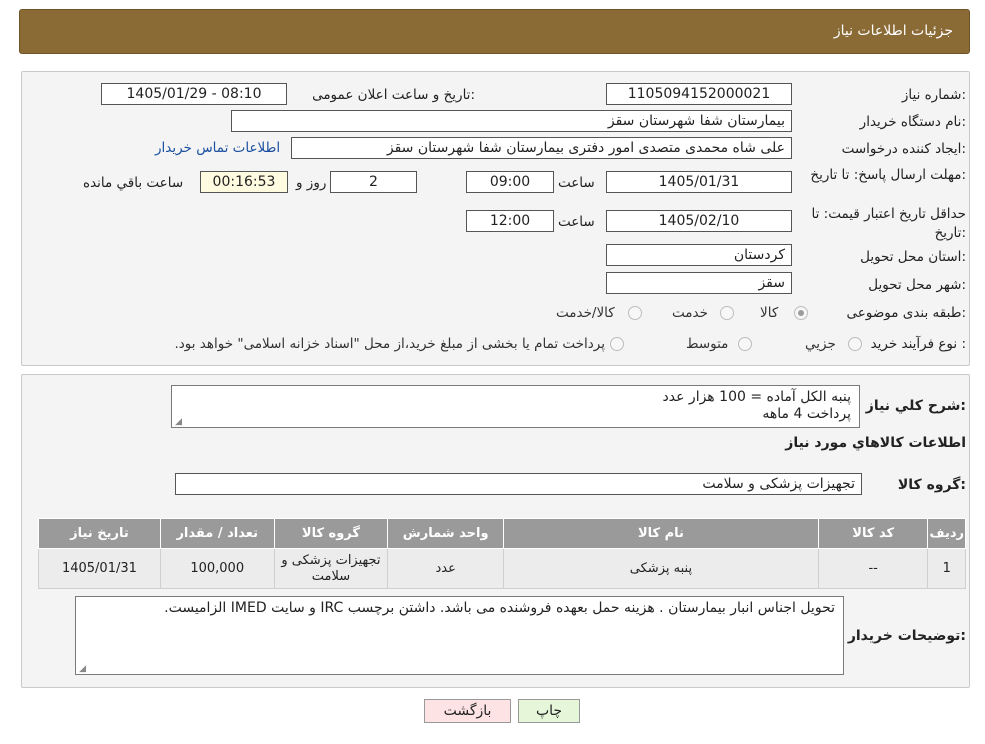 The image size is (985, 744). What do you see at coordinates (446, 533) in the screenshot?
I see `col-unit: واحد شمارش` at bounding box center [446, 533].